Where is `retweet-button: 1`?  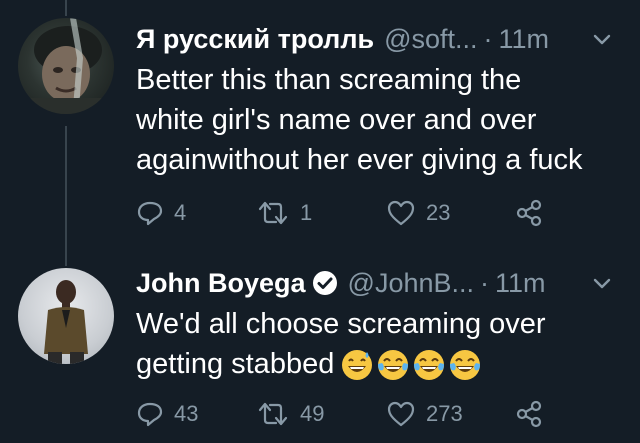
retweet-button: 1 is located at coordinates (284, 213).